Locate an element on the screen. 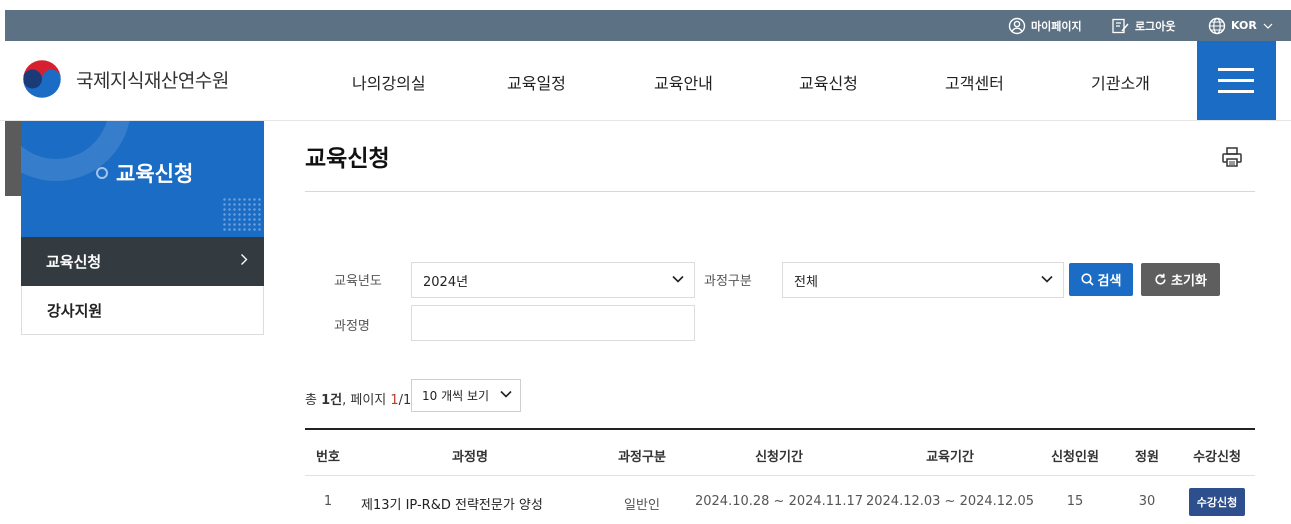 The height and width of the screenshot is (524, 1291). all-menu-button is located at coordinates (1236, 80).